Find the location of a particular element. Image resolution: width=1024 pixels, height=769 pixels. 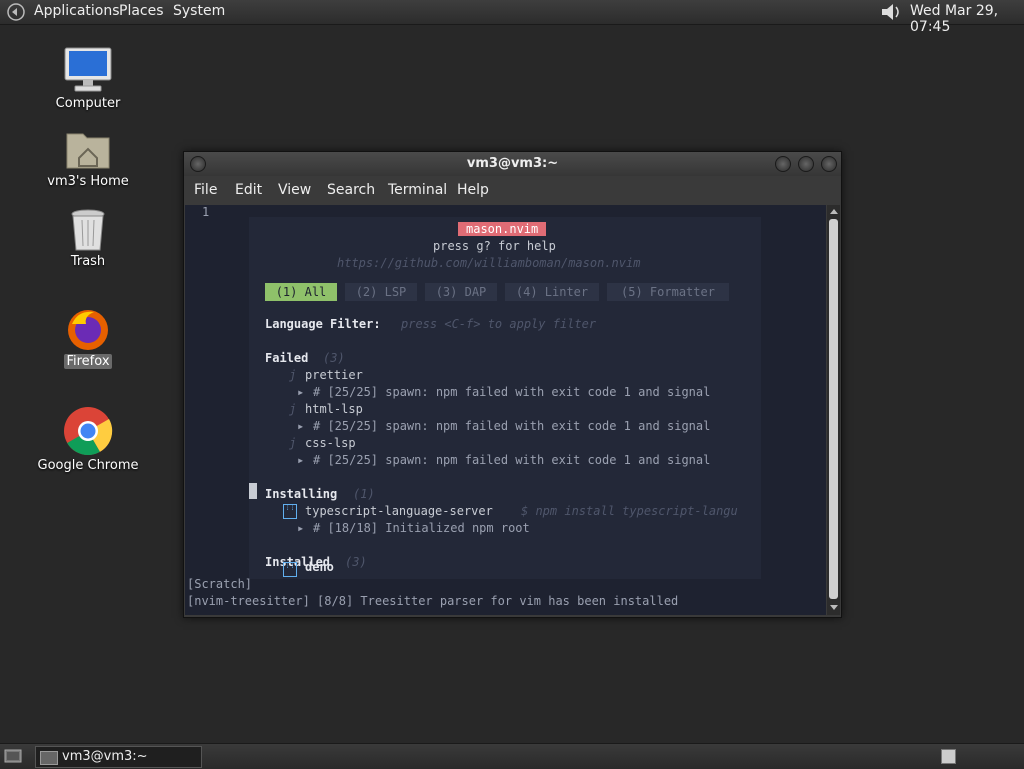

computer-icon is located at coordinates (88, 69).